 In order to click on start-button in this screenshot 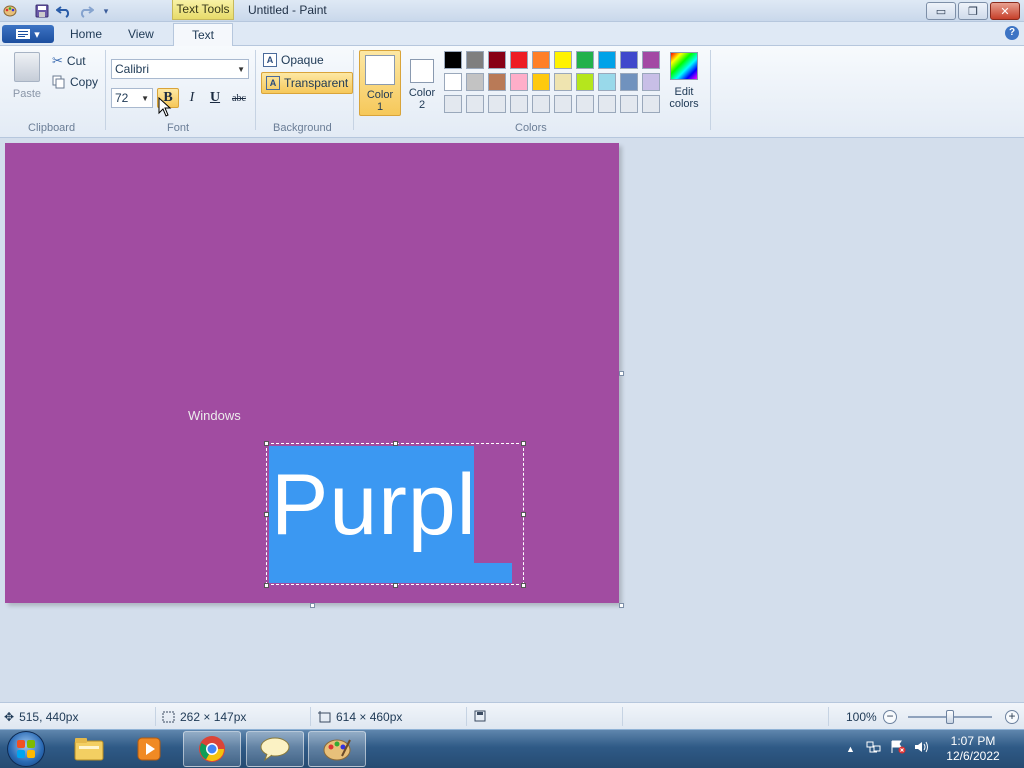, I will do `click(26, 749)`.